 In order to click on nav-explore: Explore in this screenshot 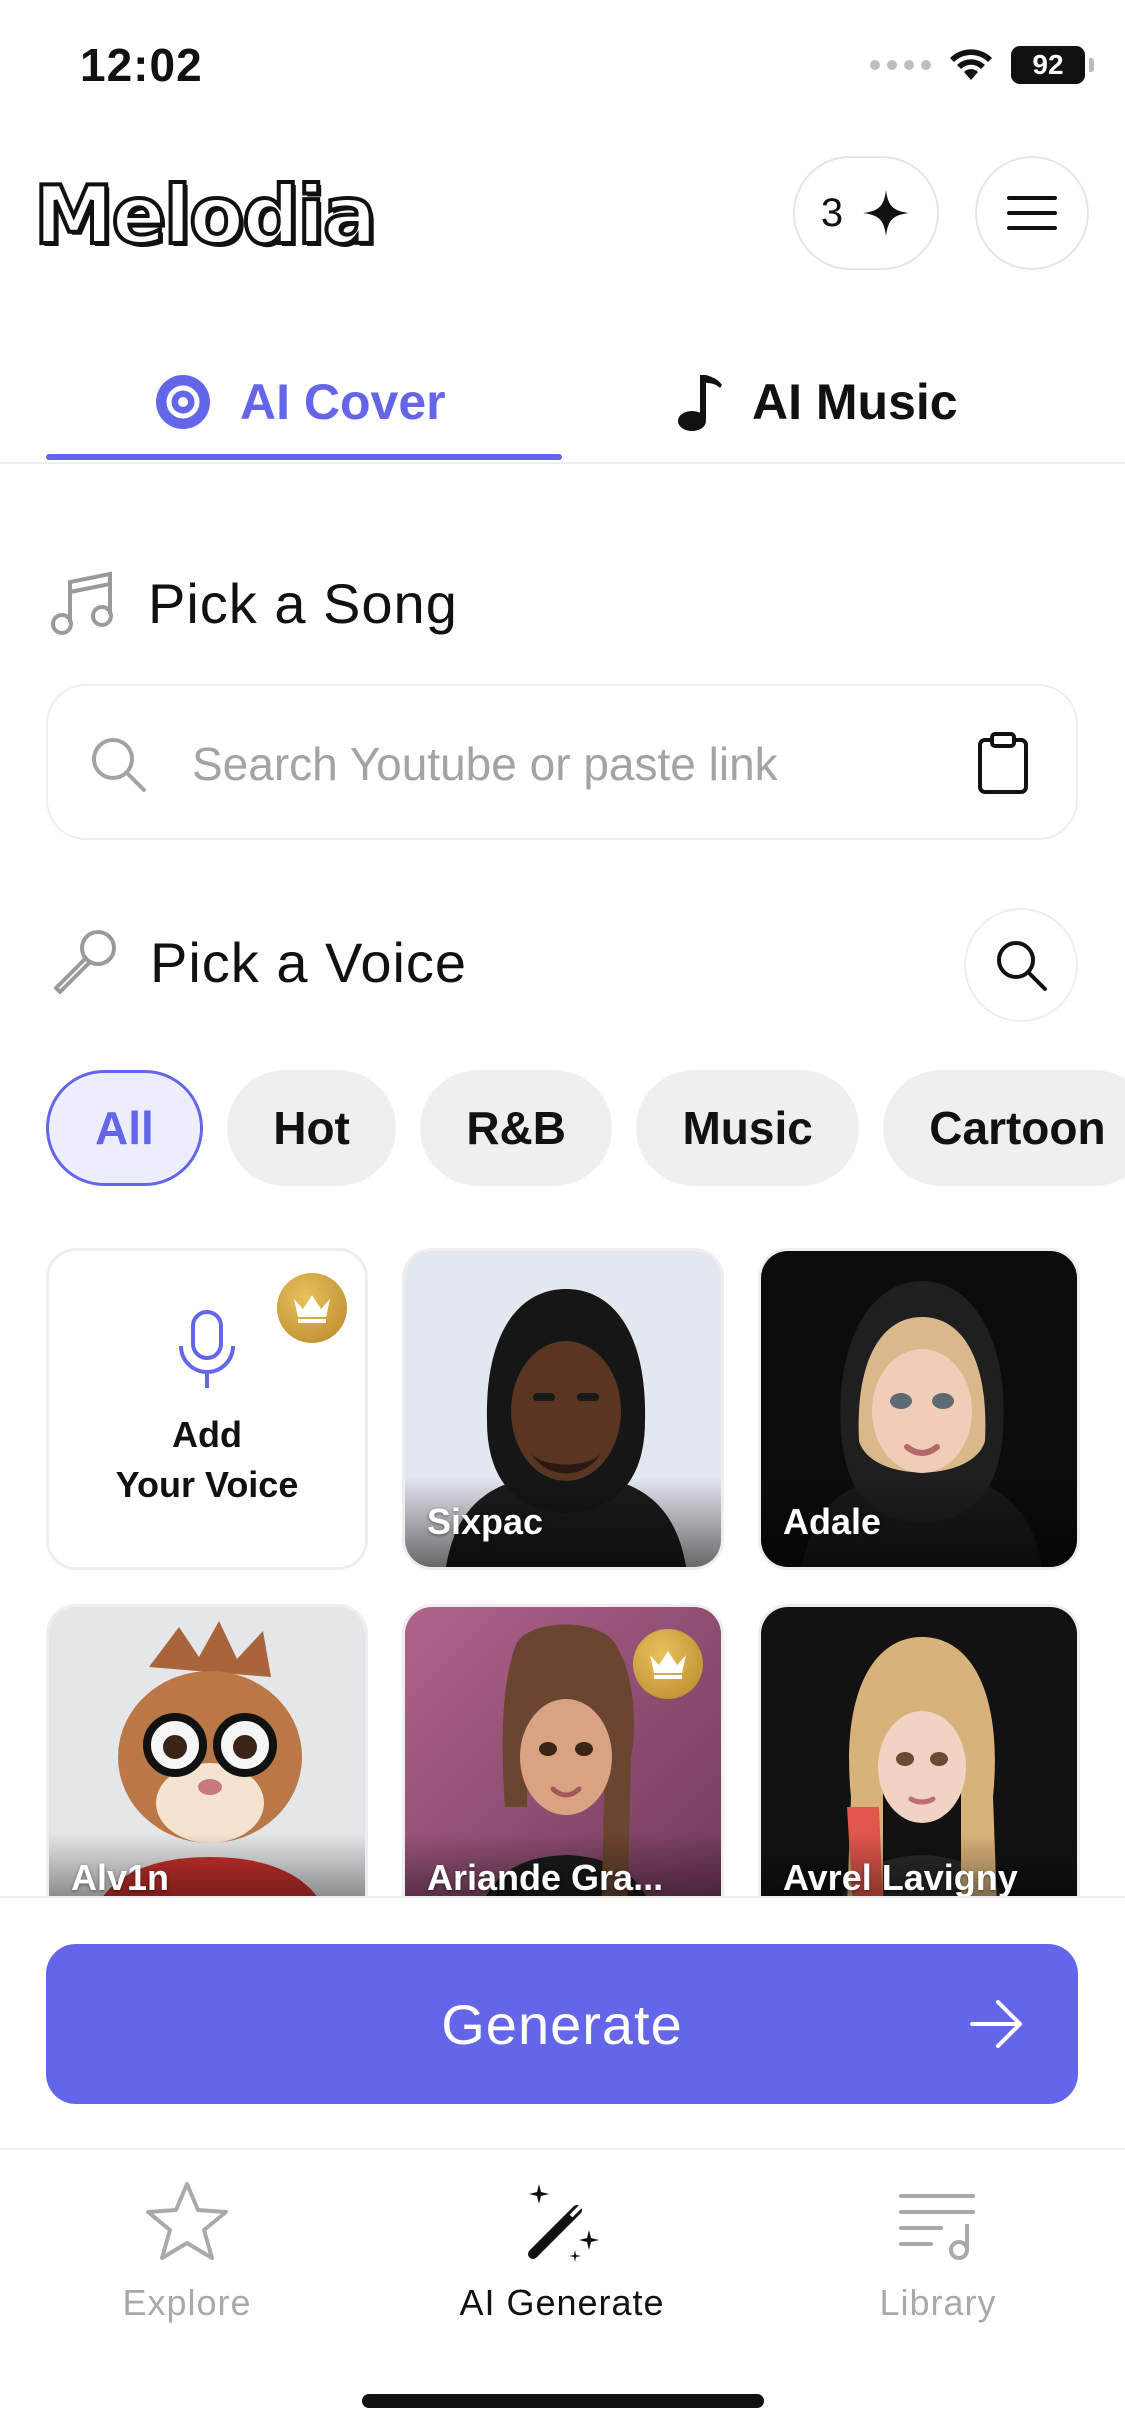, I will do `click(187, 2252)`.